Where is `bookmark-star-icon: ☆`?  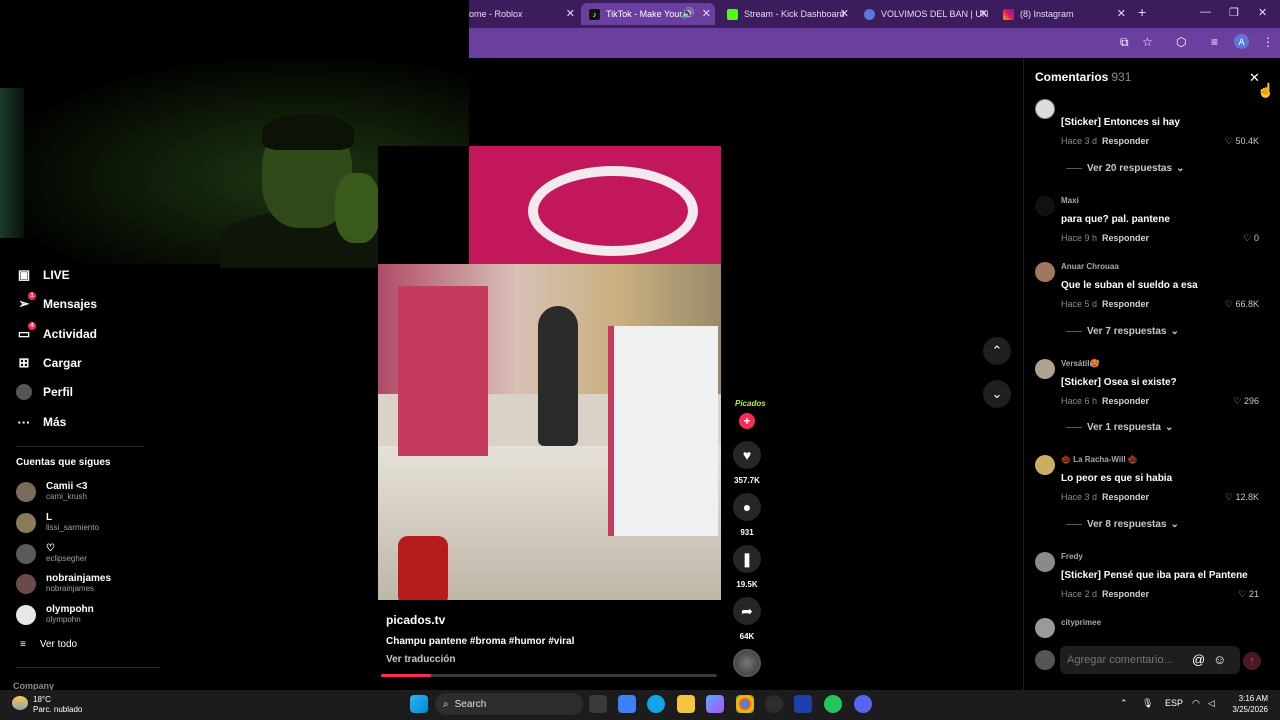
bookmark-star-icon: ☆ is located at coordinates (1147, 42).